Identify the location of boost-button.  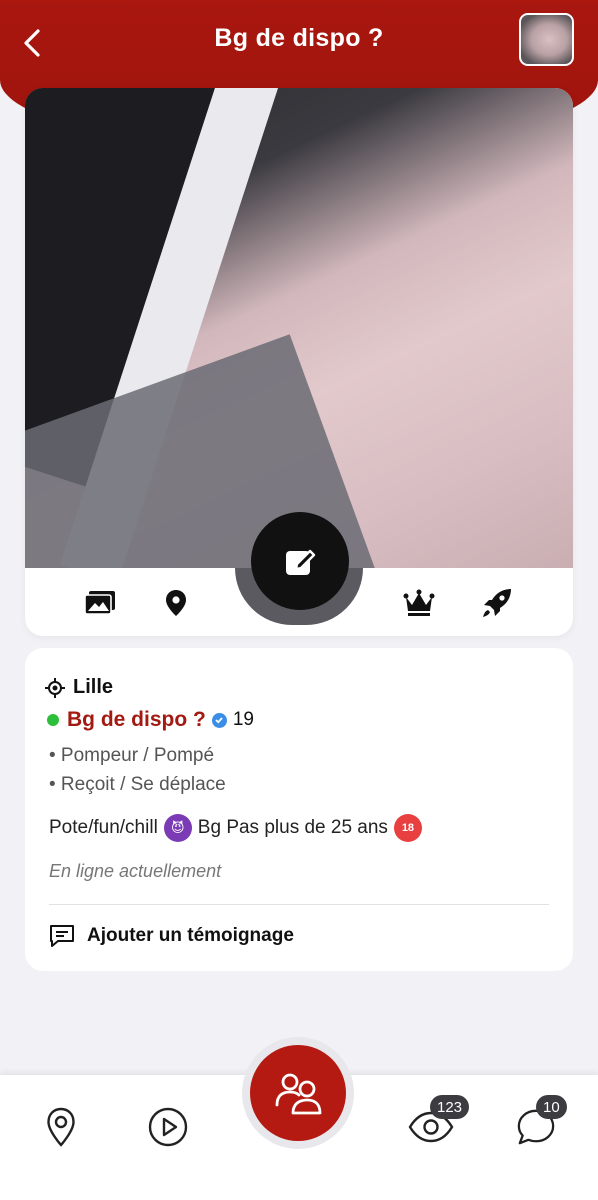
(497, 603).